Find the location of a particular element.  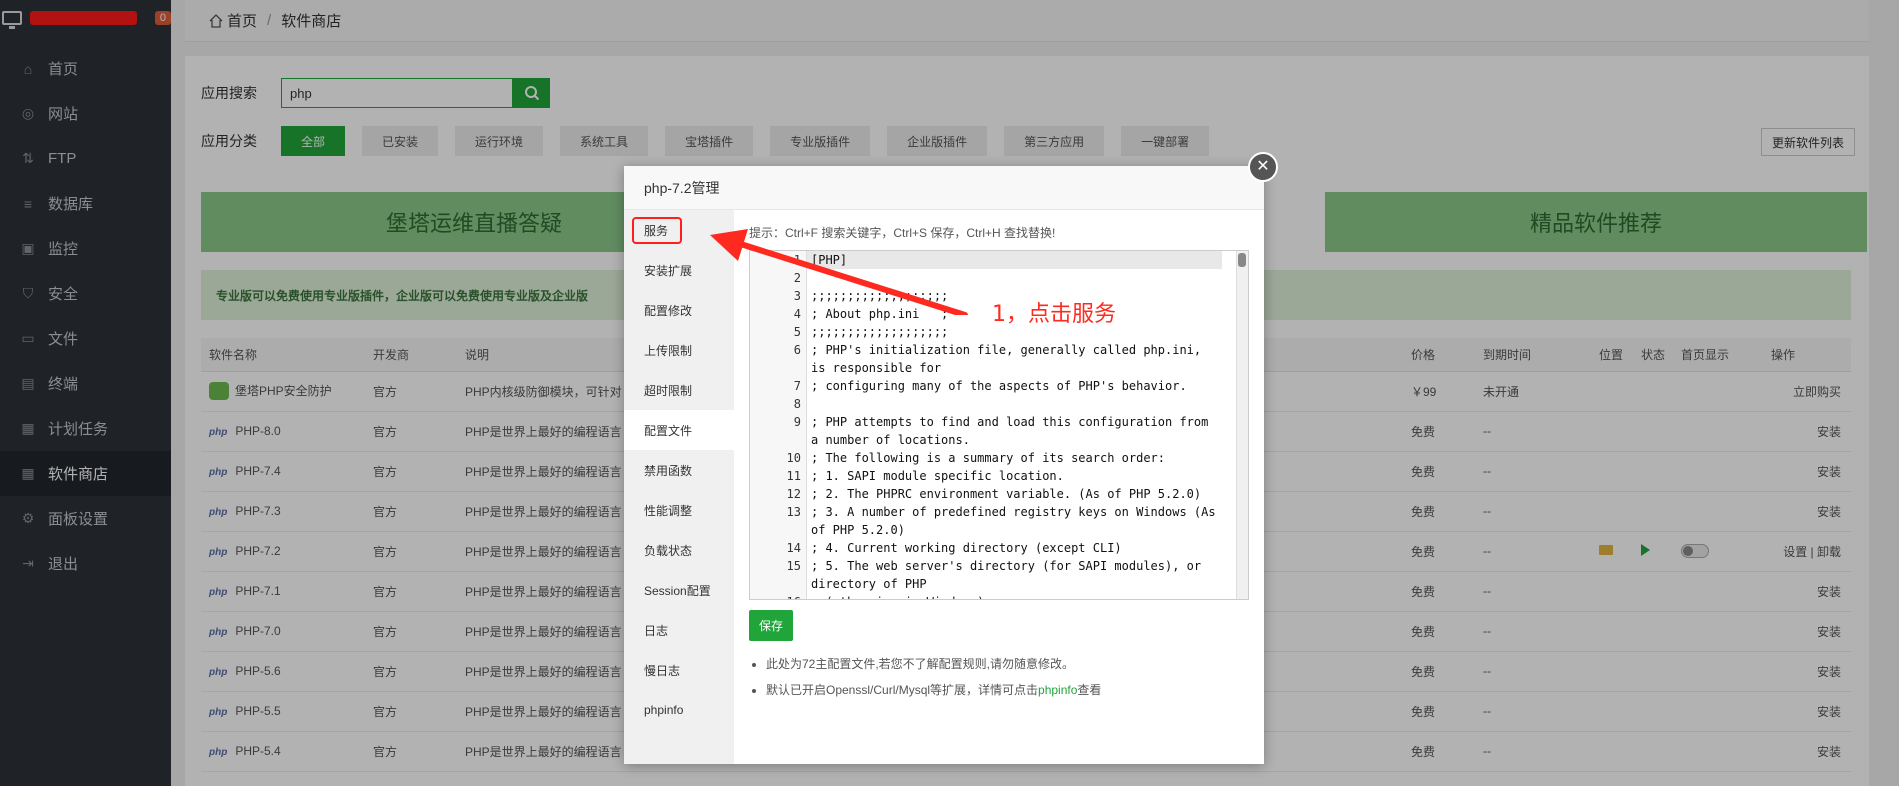

close-icon: ✕ is located at coordinates (1263, 167).